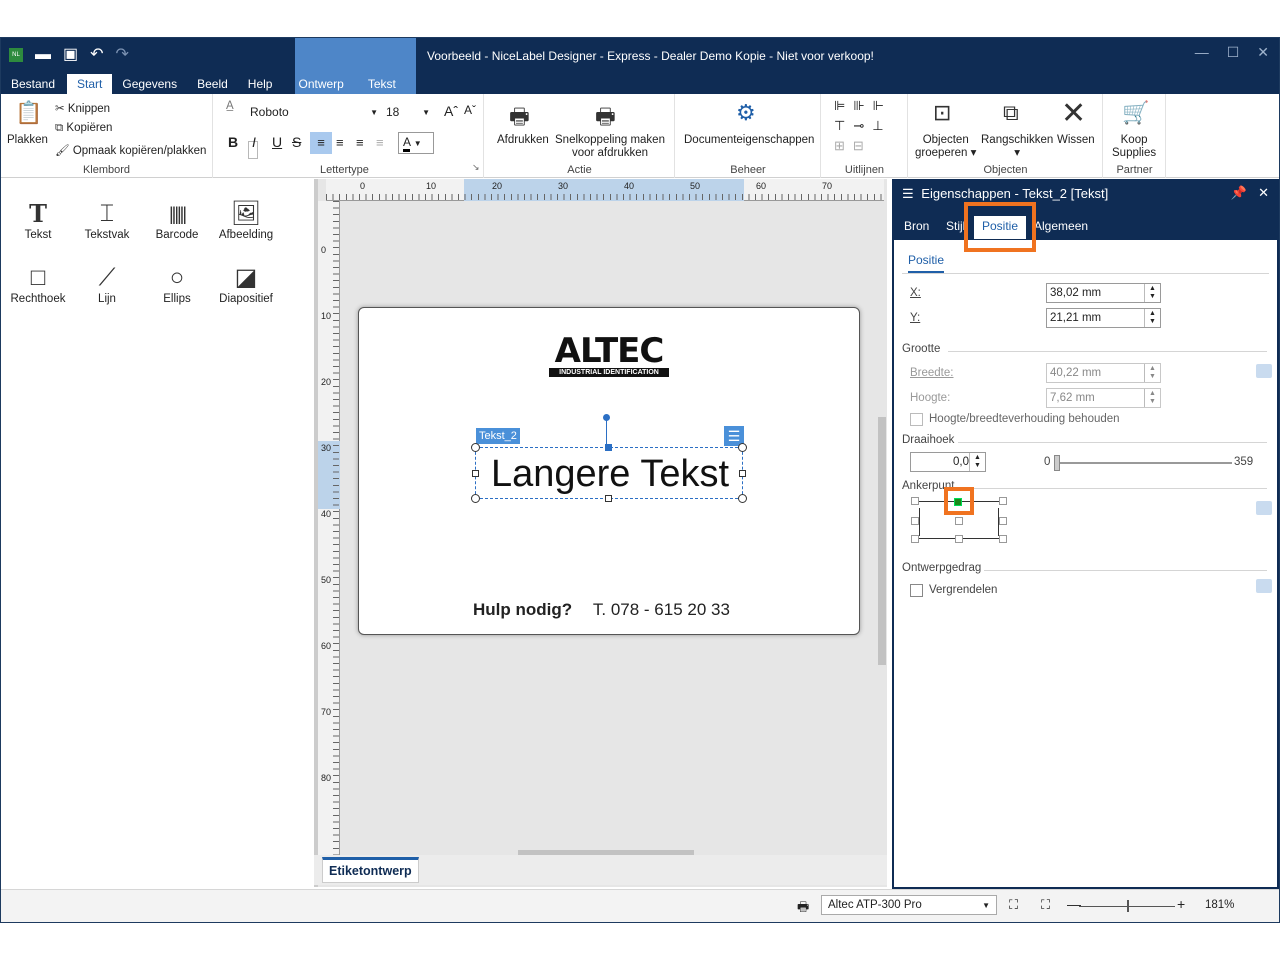 The image size is (1280, 960). What do you see at coordinates (610, 474) in the screenshot?
I see `main-text: Langere Tekst` at bounding box center [610, 474].